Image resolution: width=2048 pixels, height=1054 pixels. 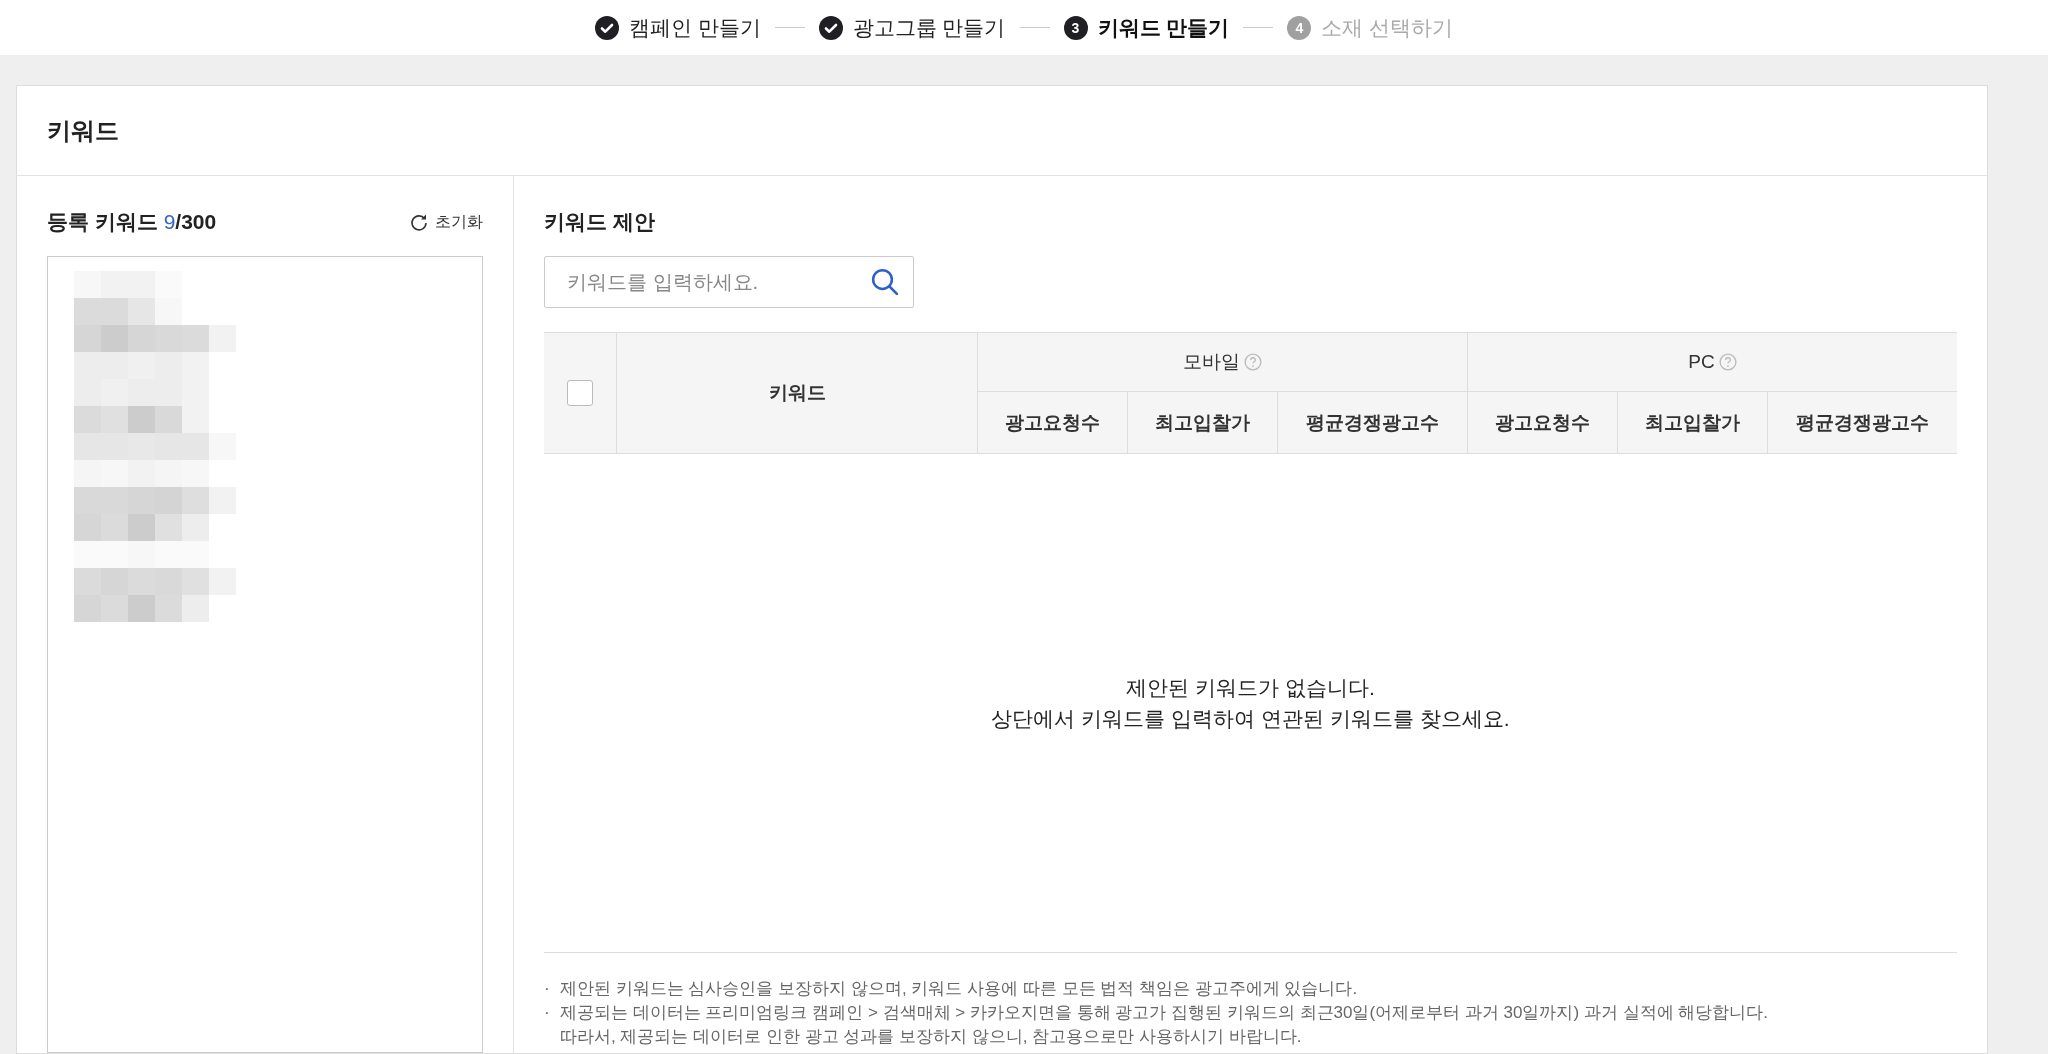 What do you see at coordinates (1163, 27) in the screenshot?
I see `step-label: 키워드 만들기` at bounding box center [1163, 27].